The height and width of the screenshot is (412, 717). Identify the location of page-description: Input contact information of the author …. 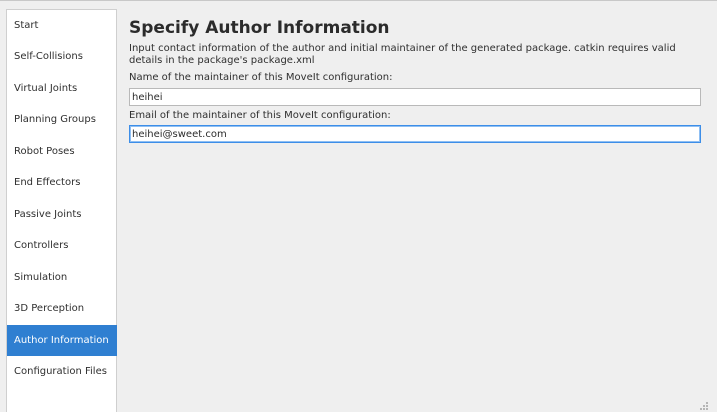
(402, 54).